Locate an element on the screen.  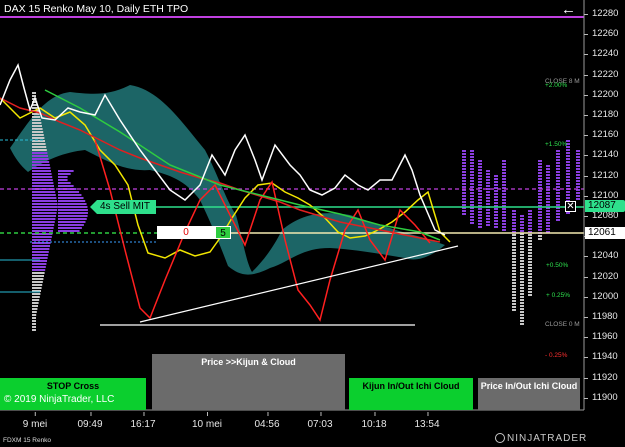
price-tick: 12120 is located at coordinates (601, 175).